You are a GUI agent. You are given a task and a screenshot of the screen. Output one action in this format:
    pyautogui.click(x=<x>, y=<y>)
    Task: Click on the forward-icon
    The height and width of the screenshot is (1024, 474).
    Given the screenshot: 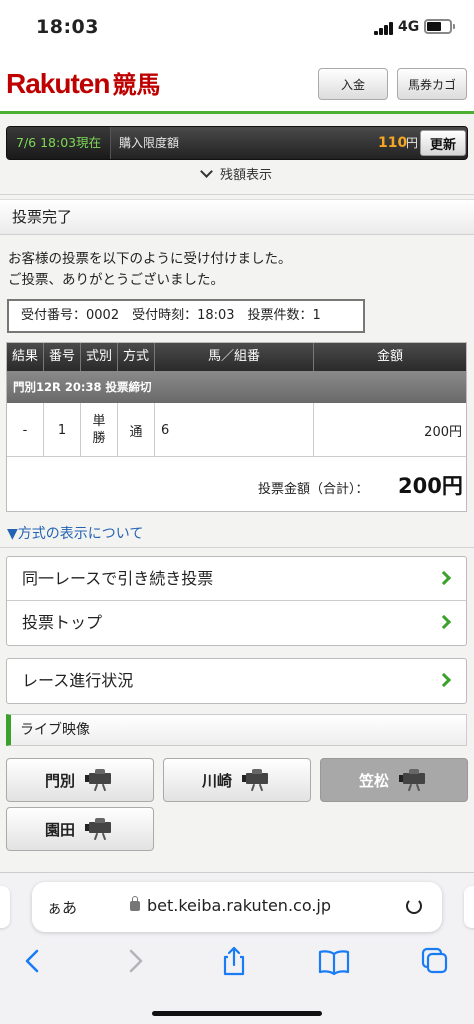 What is the action you would take?
    pyautogui.click(x=135, y=961)
    